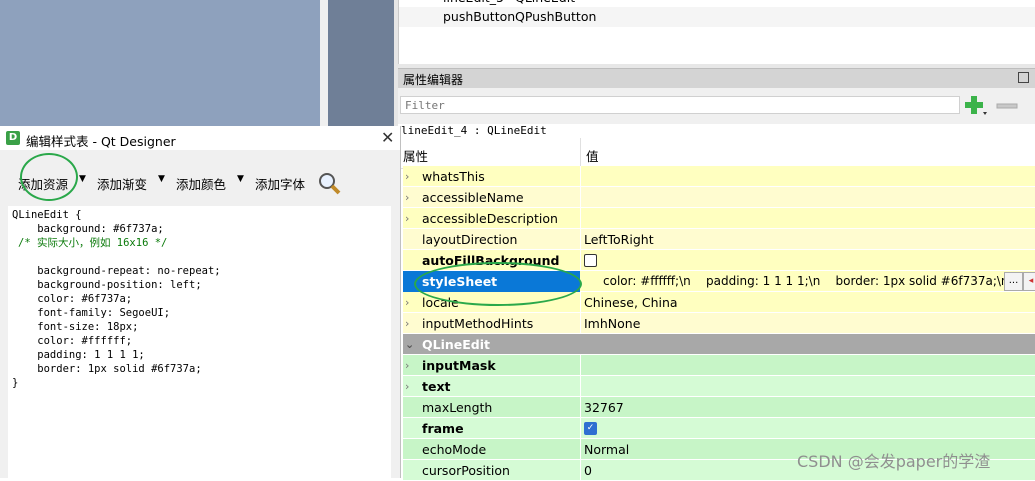 This screenshot has height=481, width=1035. What do you see at coordinates (72, 341) in the screenshot?
I see `code-line: color: #ffffff;` at bounding box center [72, 341].